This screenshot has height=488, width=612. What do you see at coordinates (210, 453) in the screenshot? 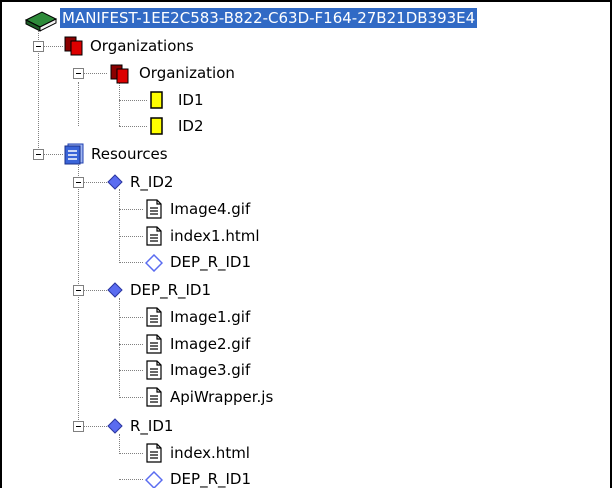
I see `file-node: index.html` at bounding box center [210, 453].